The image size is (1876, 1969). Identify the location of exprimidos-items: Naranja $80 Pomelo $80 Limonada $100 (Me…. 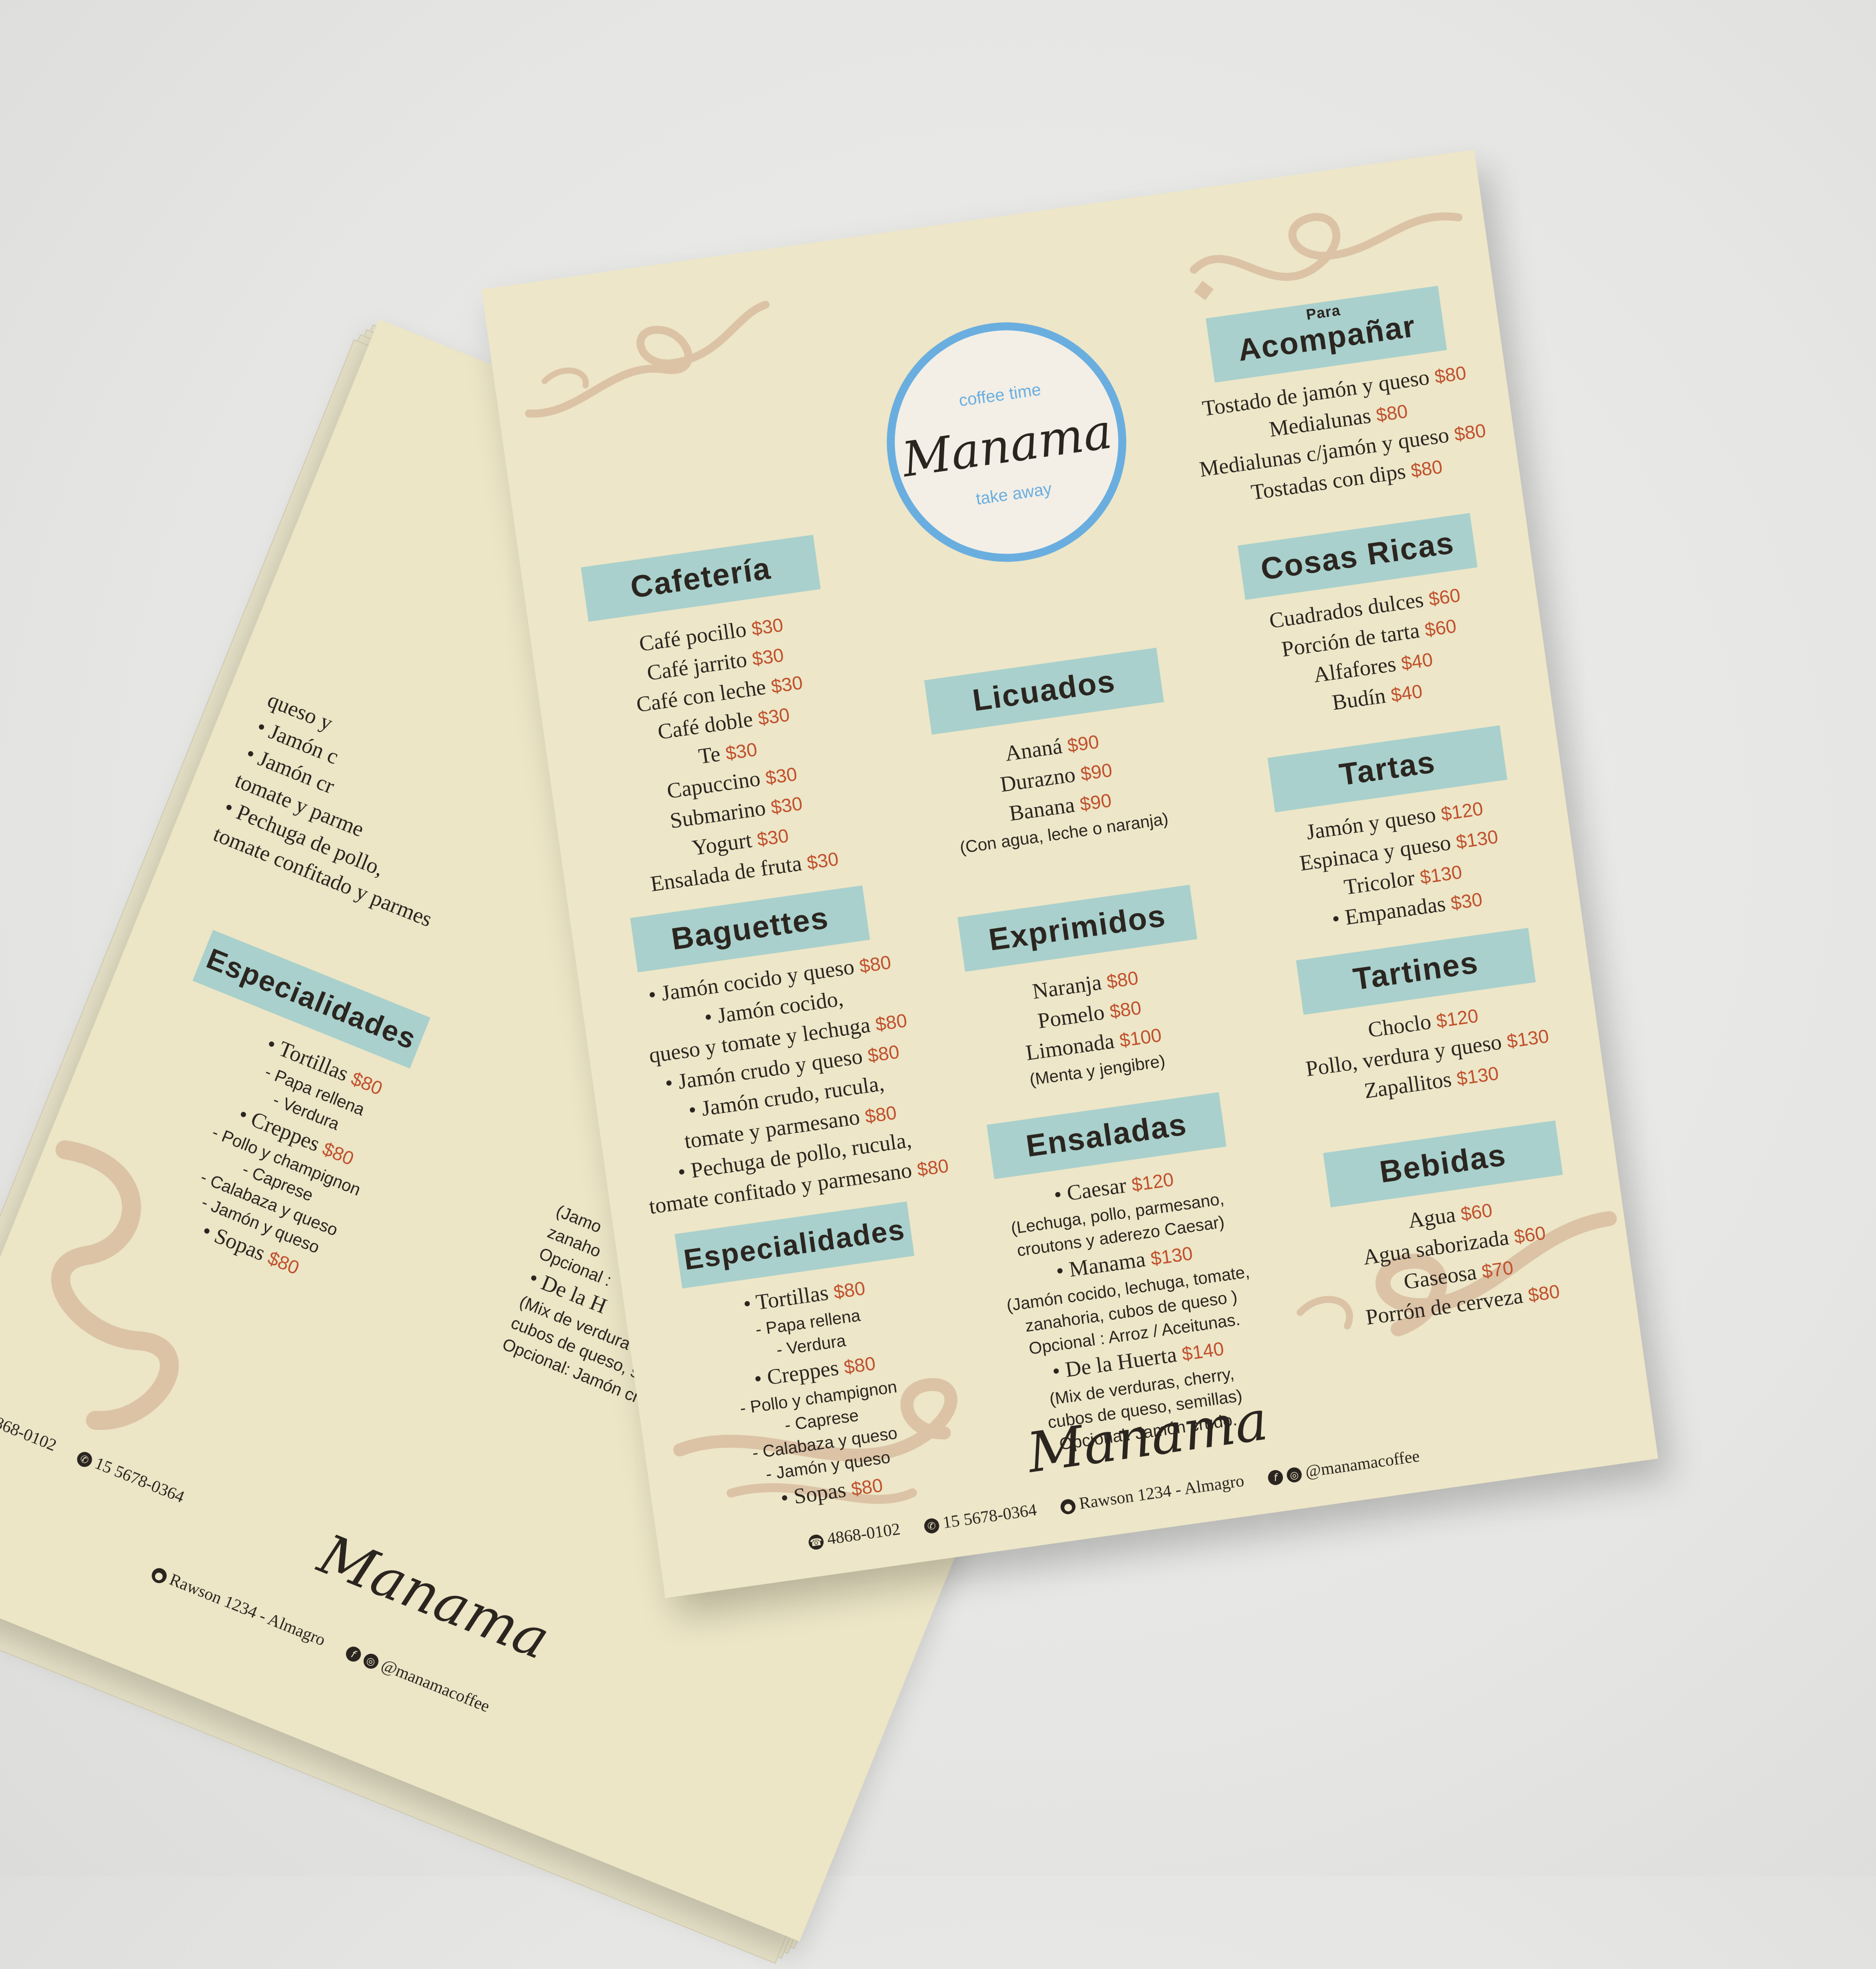
(1091, 1026).